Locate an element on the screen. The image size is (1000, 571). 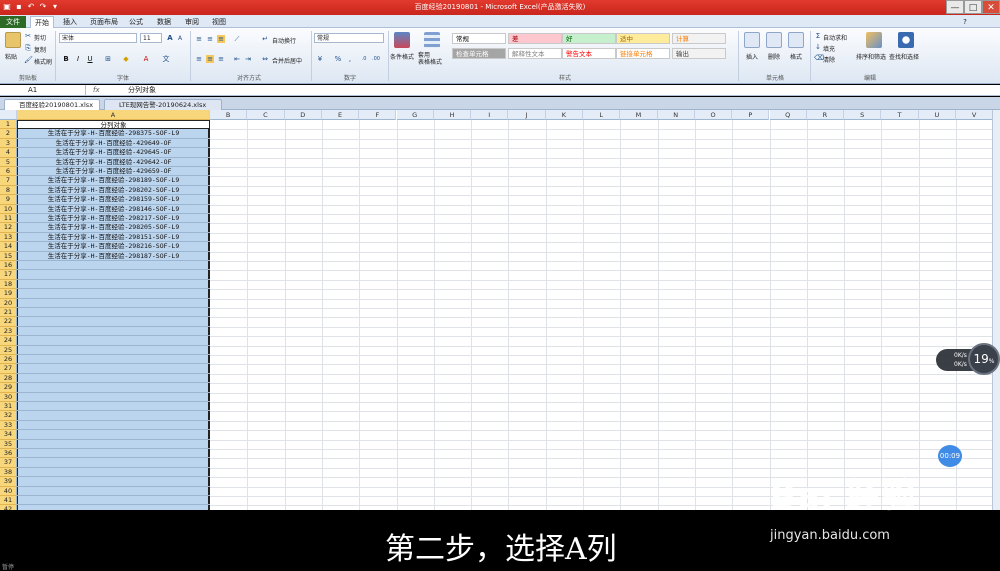
vertical-scrollbar is located at coordinates (996, 310).